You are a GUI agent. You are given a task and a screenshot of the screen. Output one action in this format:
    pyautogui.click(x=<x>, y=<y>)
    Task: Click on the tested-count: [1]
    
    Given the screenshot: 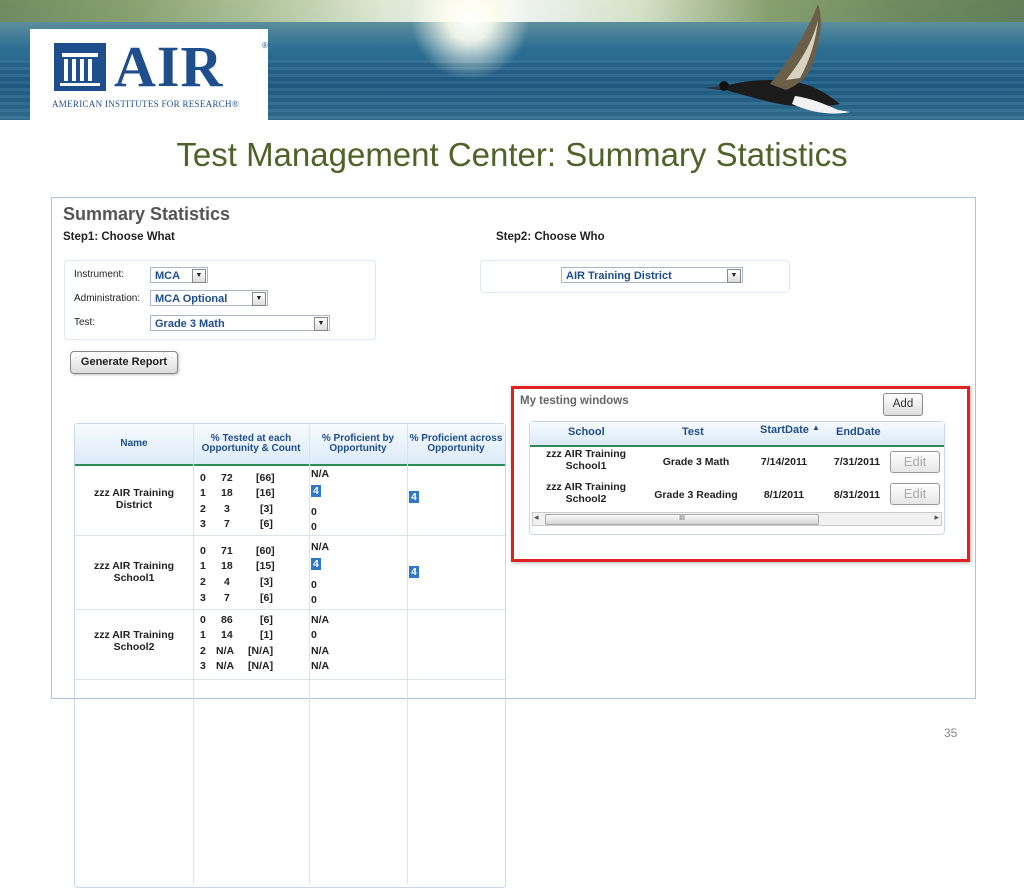 What is the action you would take?
    pyautogui.click(x=266, y=635)
    